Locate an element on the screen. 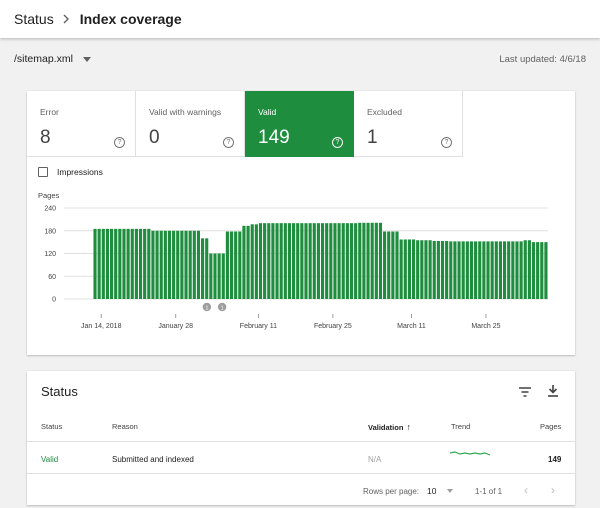 The width and height of the screenshot is (600, 508). x-tick-label: January 28 is located at coordinates (175, 326).